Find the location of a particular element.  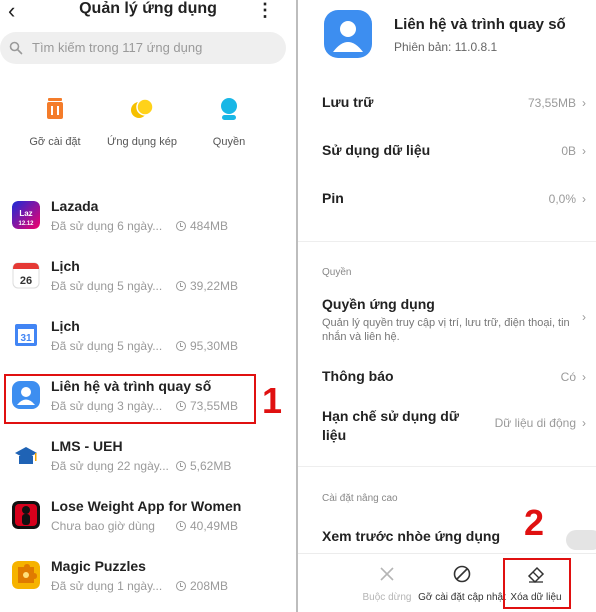

dual-apps-label: Ứng dụng kép is located at coordinates (142, 142).